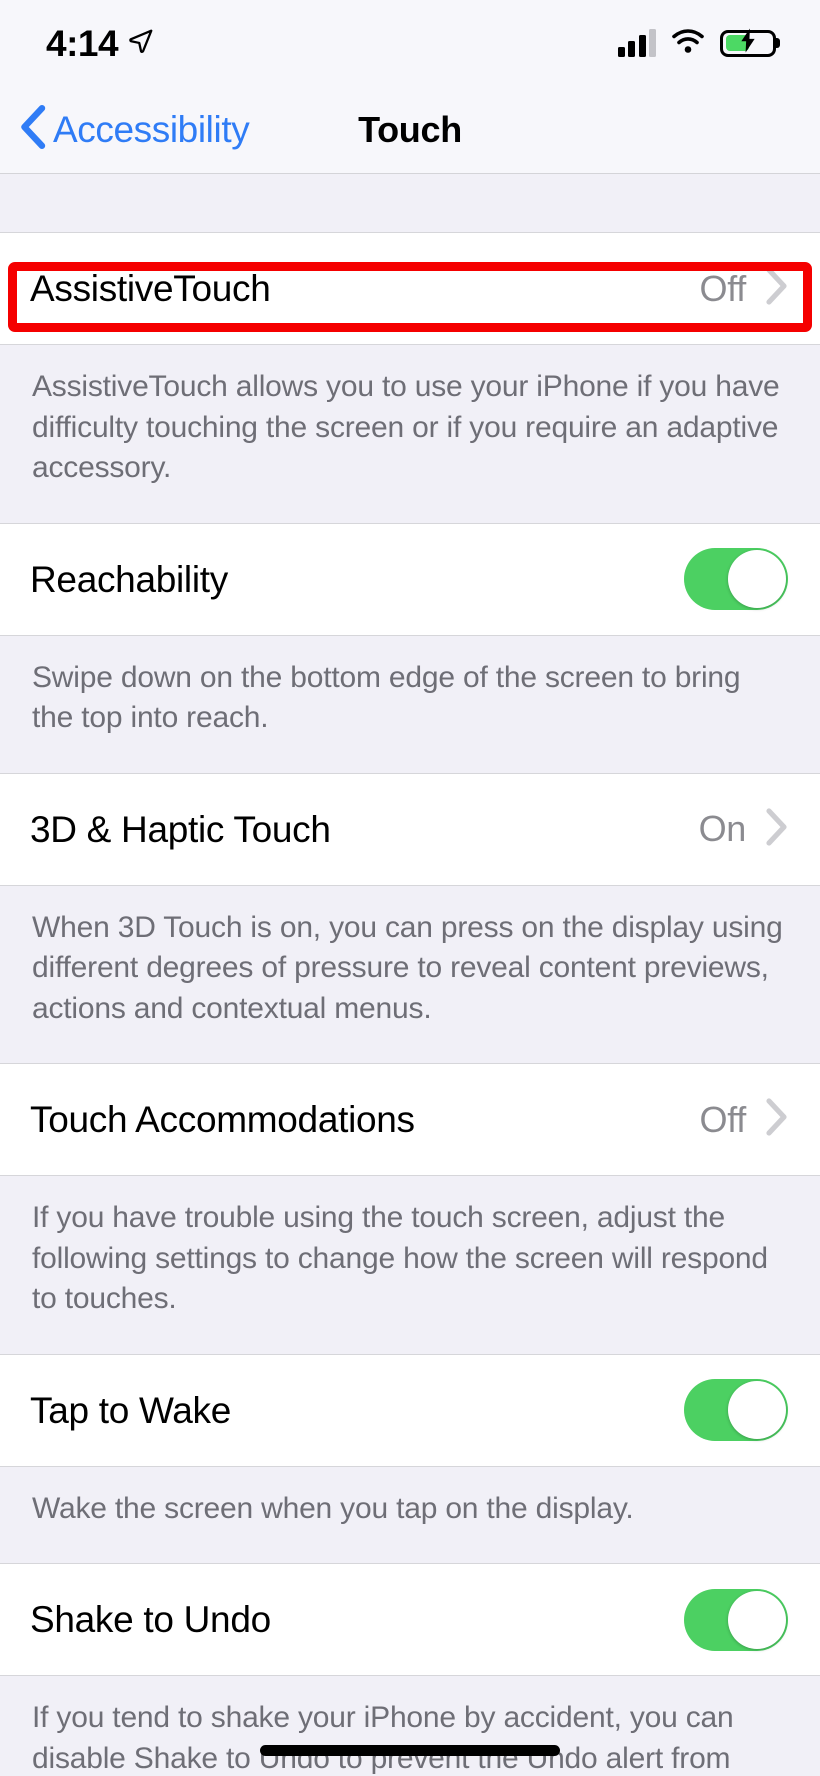  I want to click on row-label: 3D & Haptic Touch, so click(180, 829).